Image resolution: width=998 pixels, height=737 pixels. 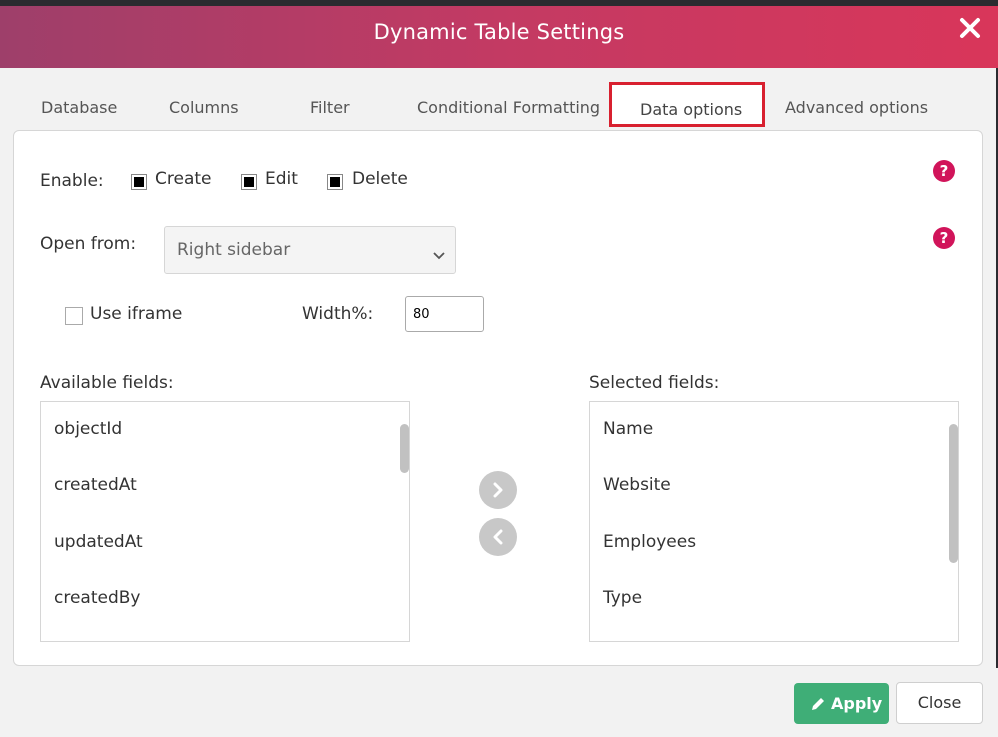 What do you see at coordinates (622, 598) in the screenshot?
I see `list-item: Type` at bounding box center [622, 598].